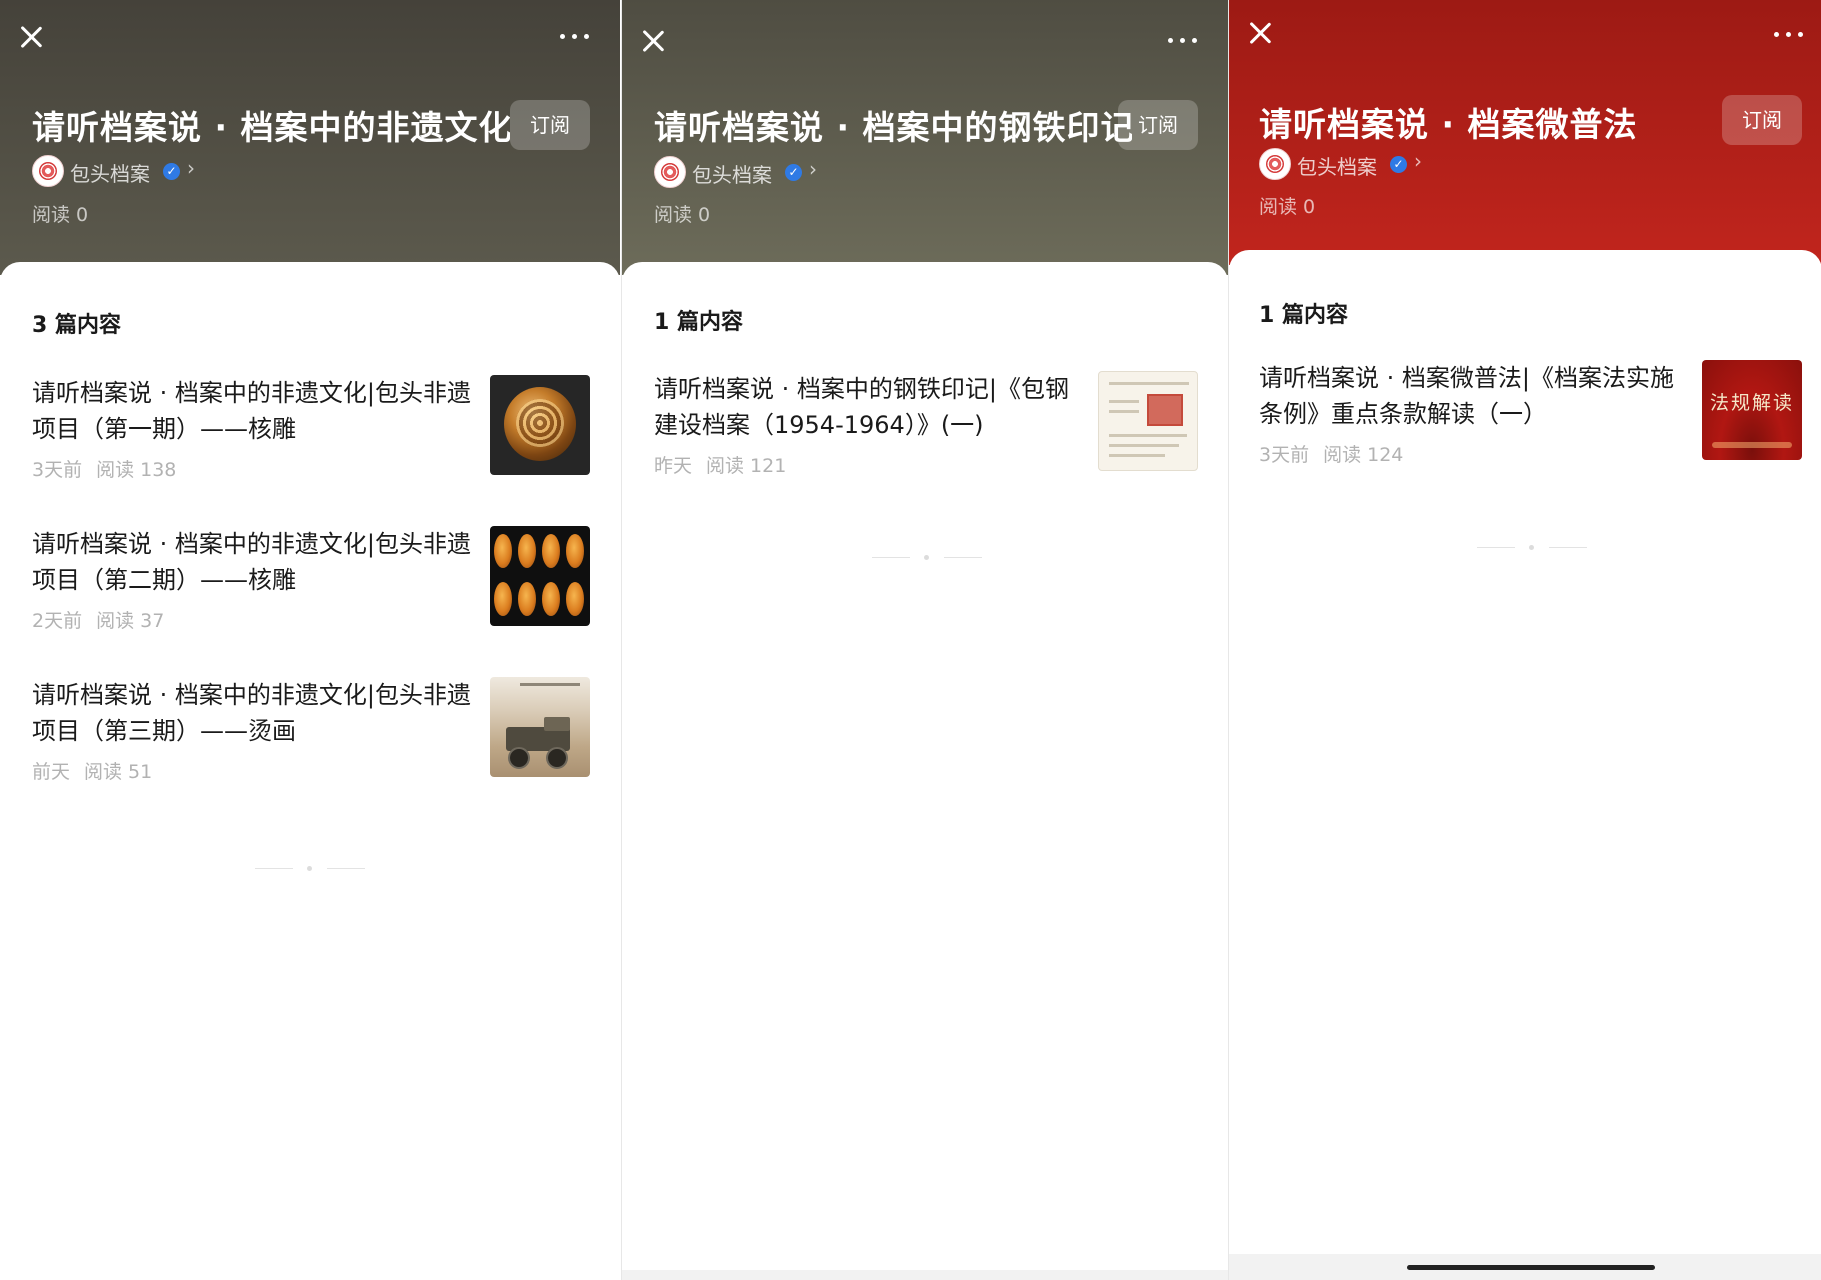 The height and width of the screenshot is (1280, 1821). I want to click on article-thumbnail: 法规解读, so click(1752, 410).